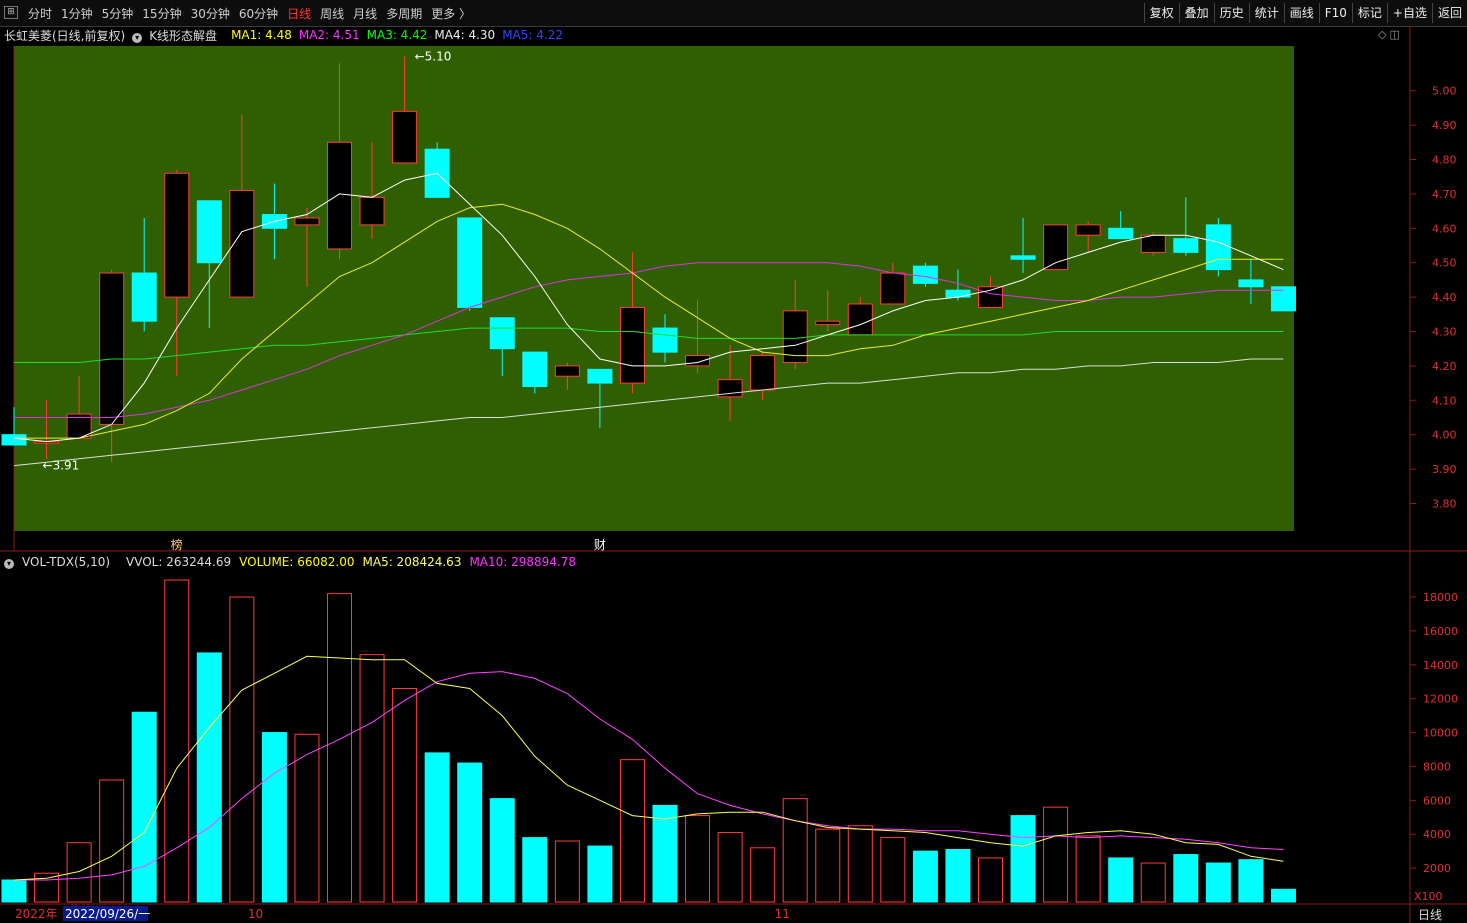 This screenshot has height=923, width=1467. Describe the element at coordinates (1444, 263) in the screenshot. I see `price-tick-label: 4.50` at that location.